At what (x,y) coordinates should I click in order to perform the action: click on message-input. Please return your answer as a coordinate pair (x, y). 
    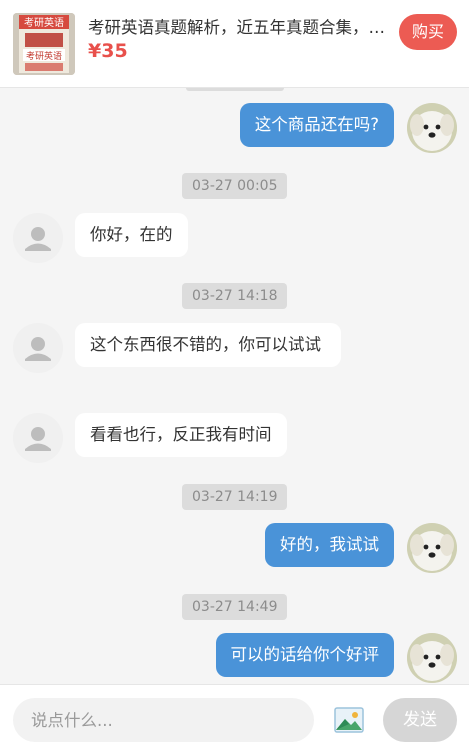
    Looking at the image, I should click on (163, 720).